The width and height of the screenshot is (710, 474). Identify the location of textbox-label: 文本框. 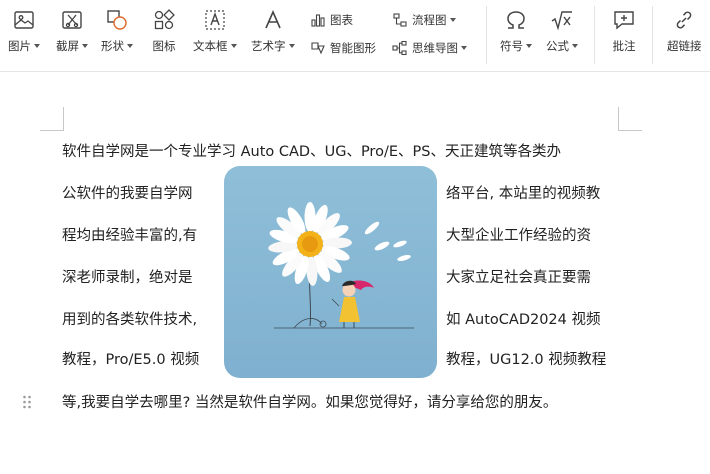
(210, 46).